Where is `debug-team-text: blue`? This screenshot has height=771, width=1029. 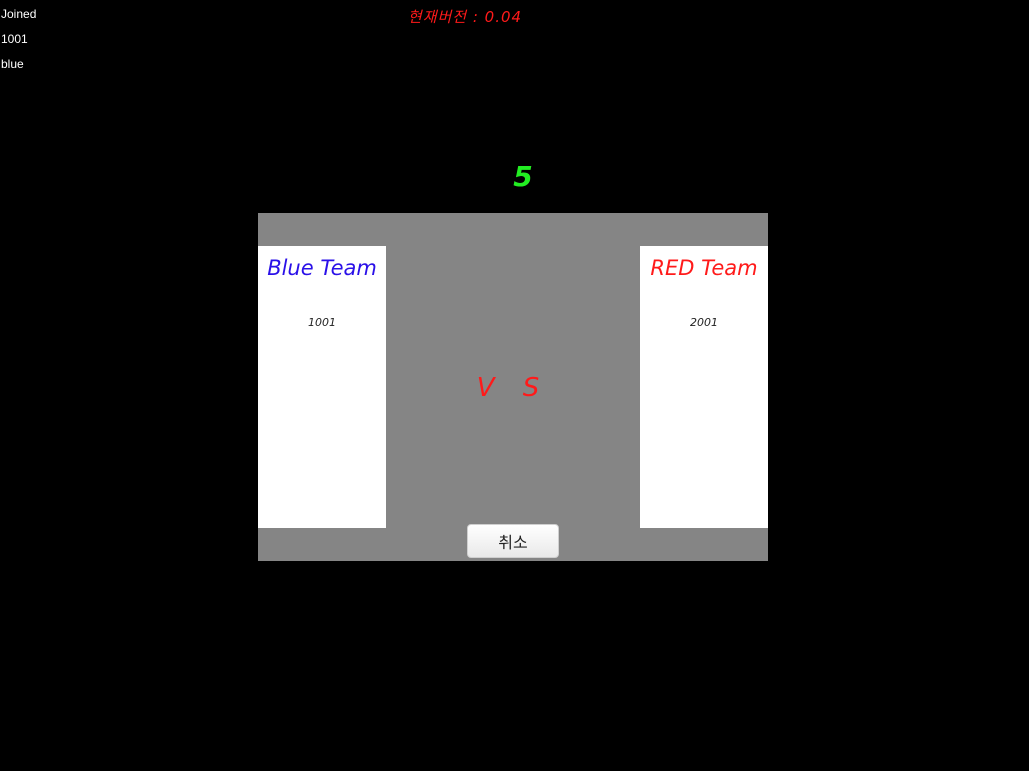 debug-team-text: blue is located at coordinates (12, 64).